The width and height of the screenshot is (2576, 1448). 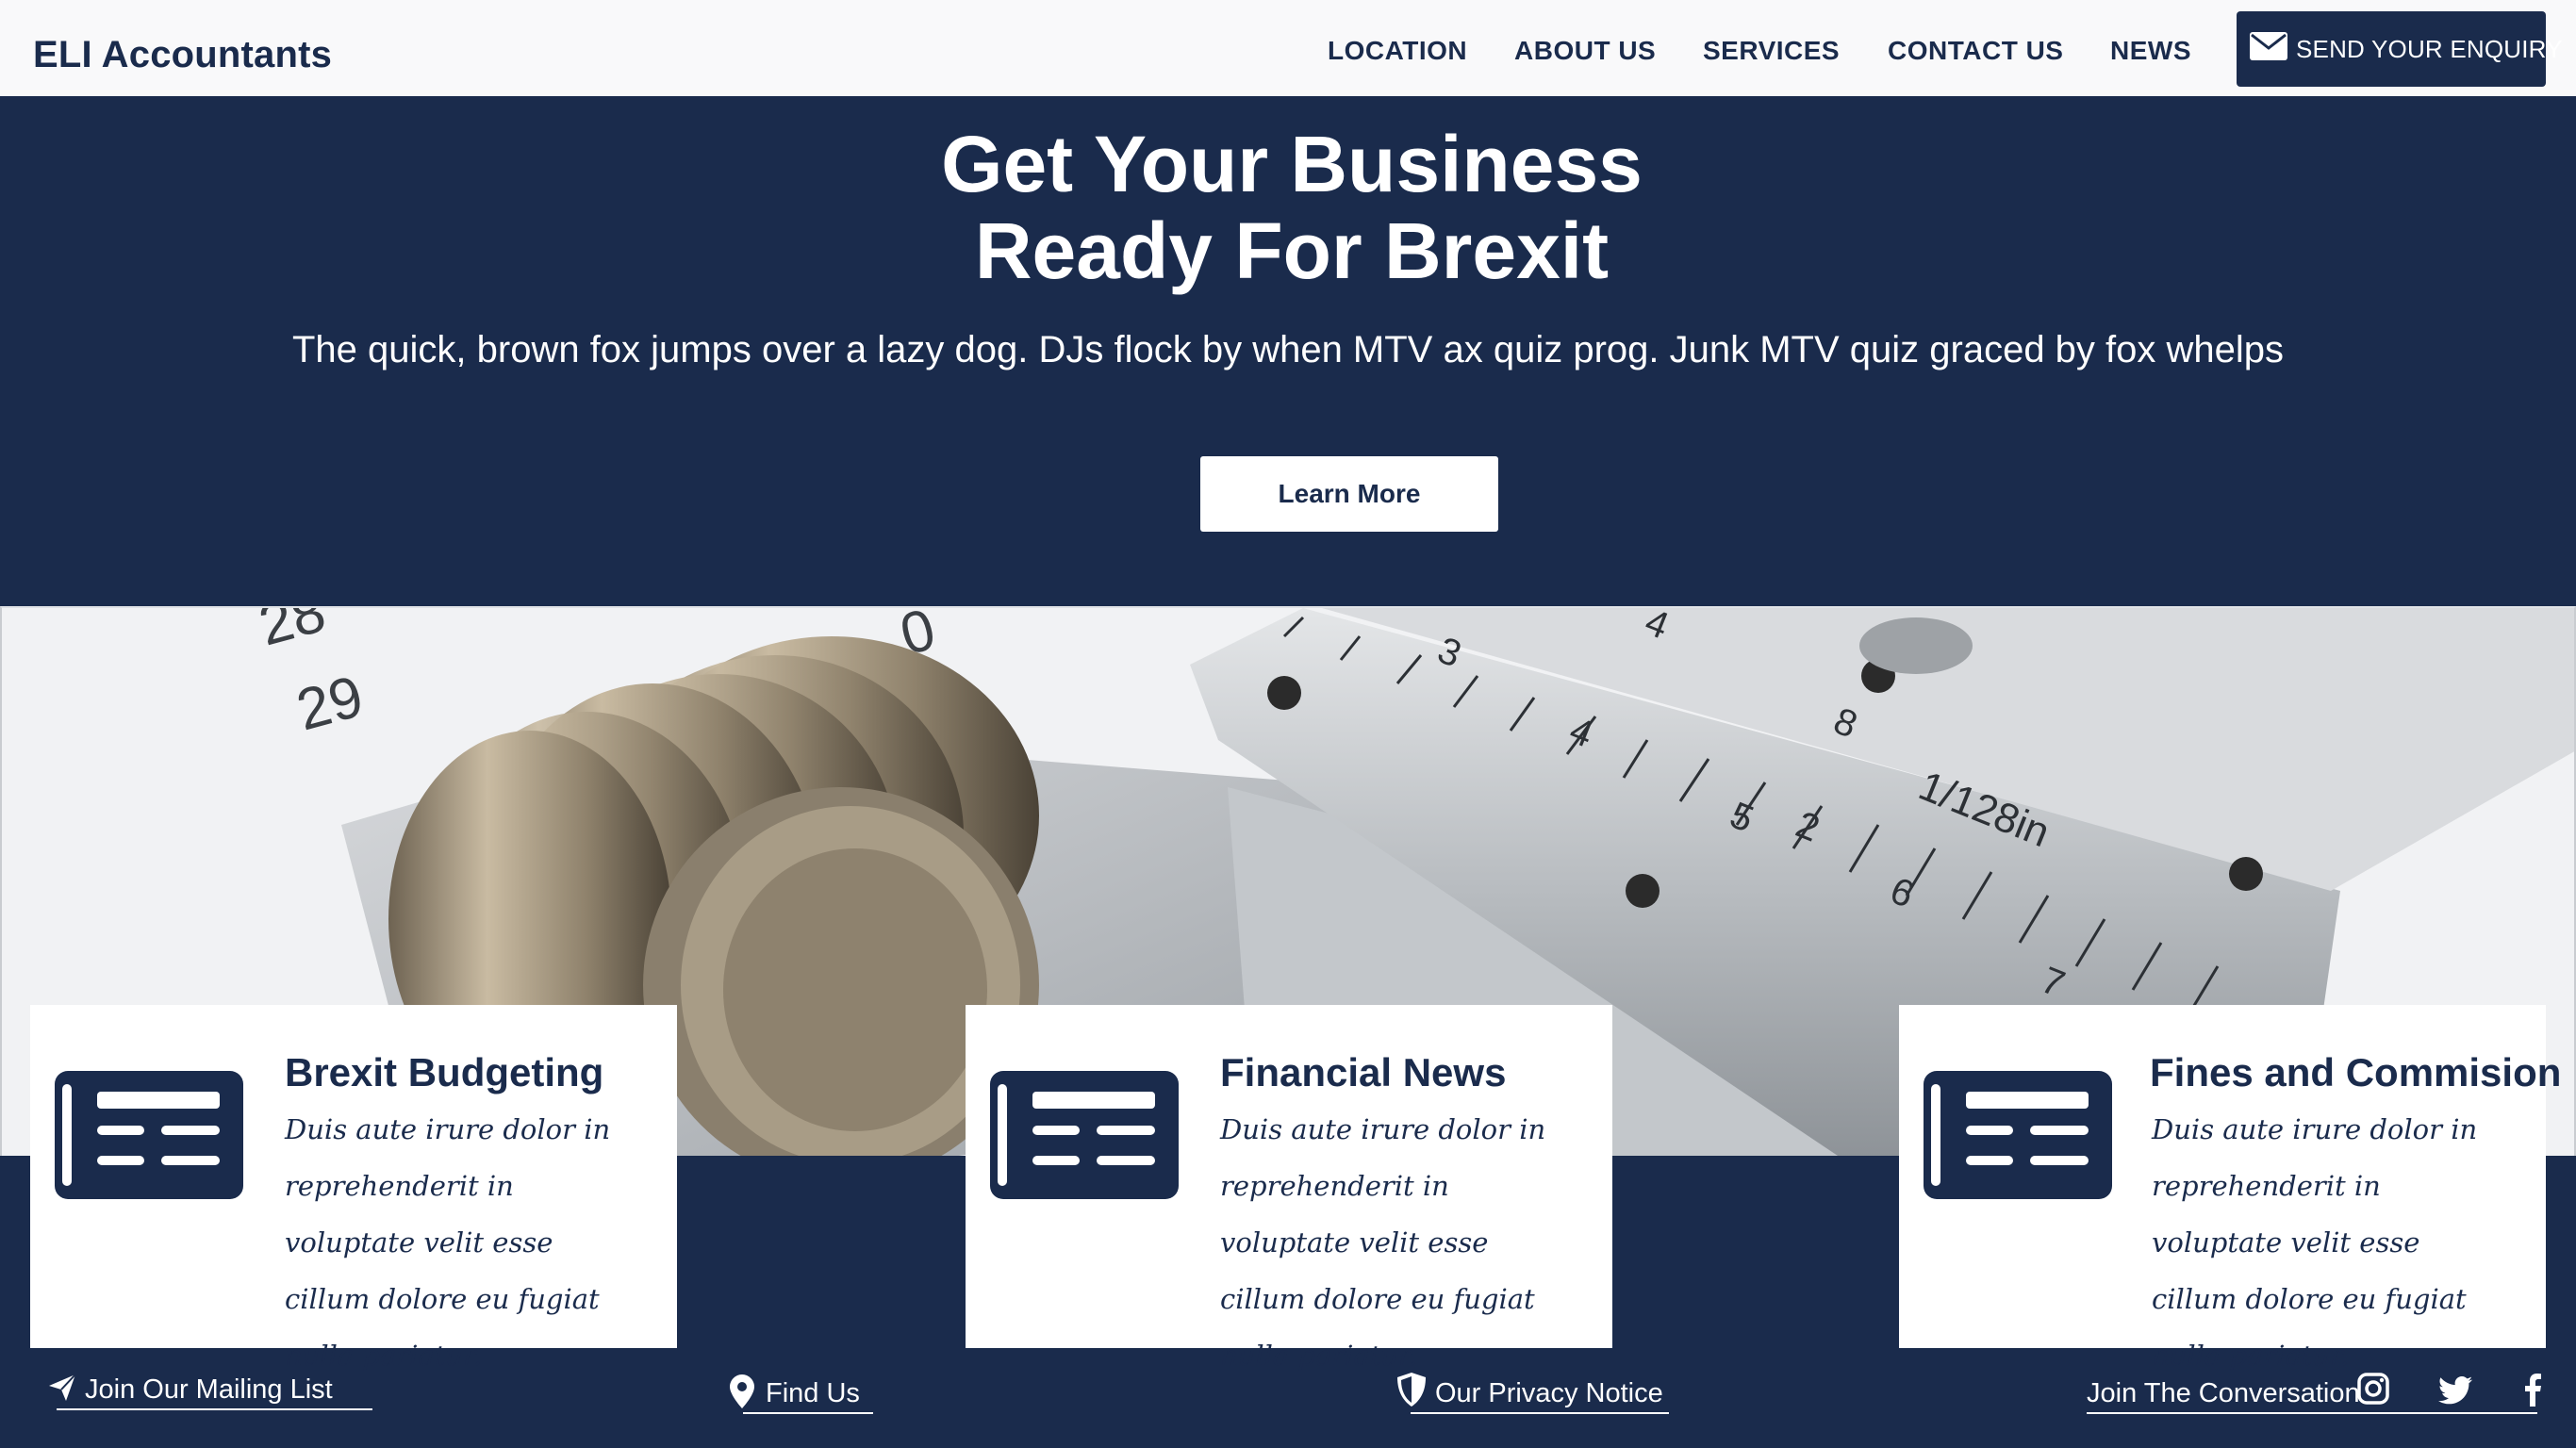 I want to click on shield-icon, so click(x=1411, y=1390).